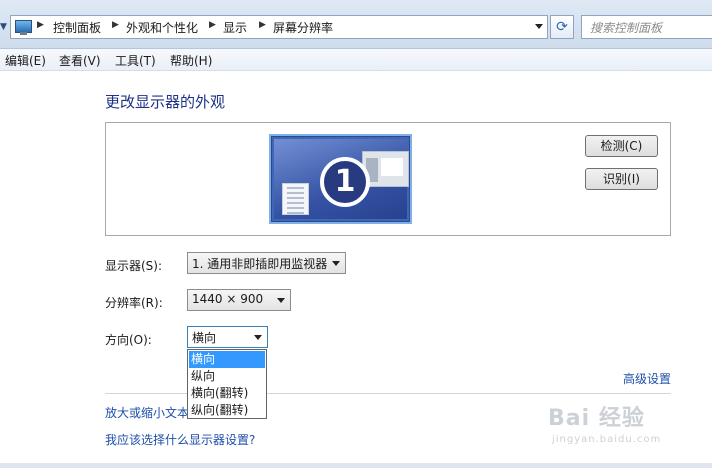 Image resolution: width=712 pixels, height=468 pixels. I want to click on watermark-url: jingyan.baidu.com, so click(607, 439).